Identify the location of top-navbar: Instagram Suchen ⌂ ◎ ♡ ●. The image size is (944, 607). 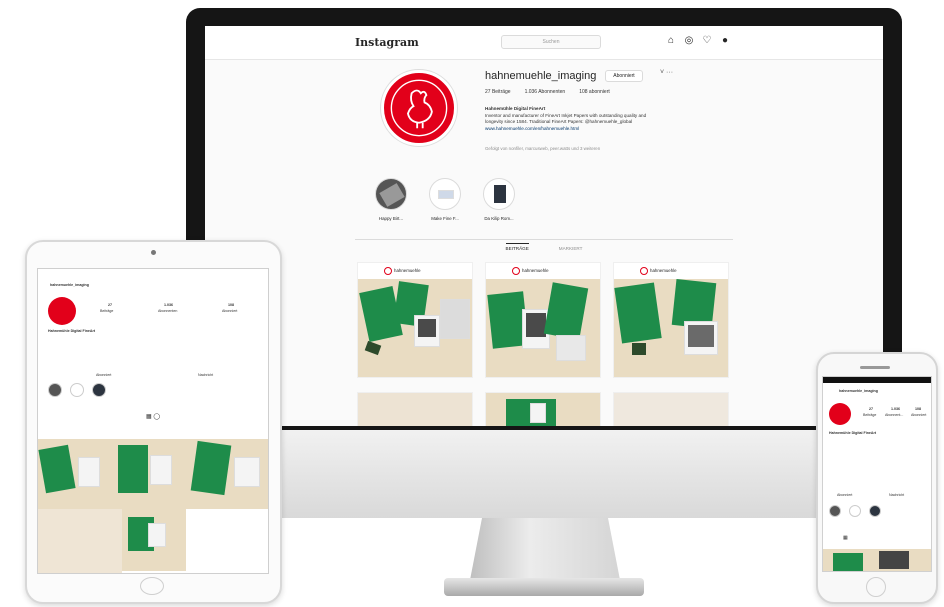
(544, 43).